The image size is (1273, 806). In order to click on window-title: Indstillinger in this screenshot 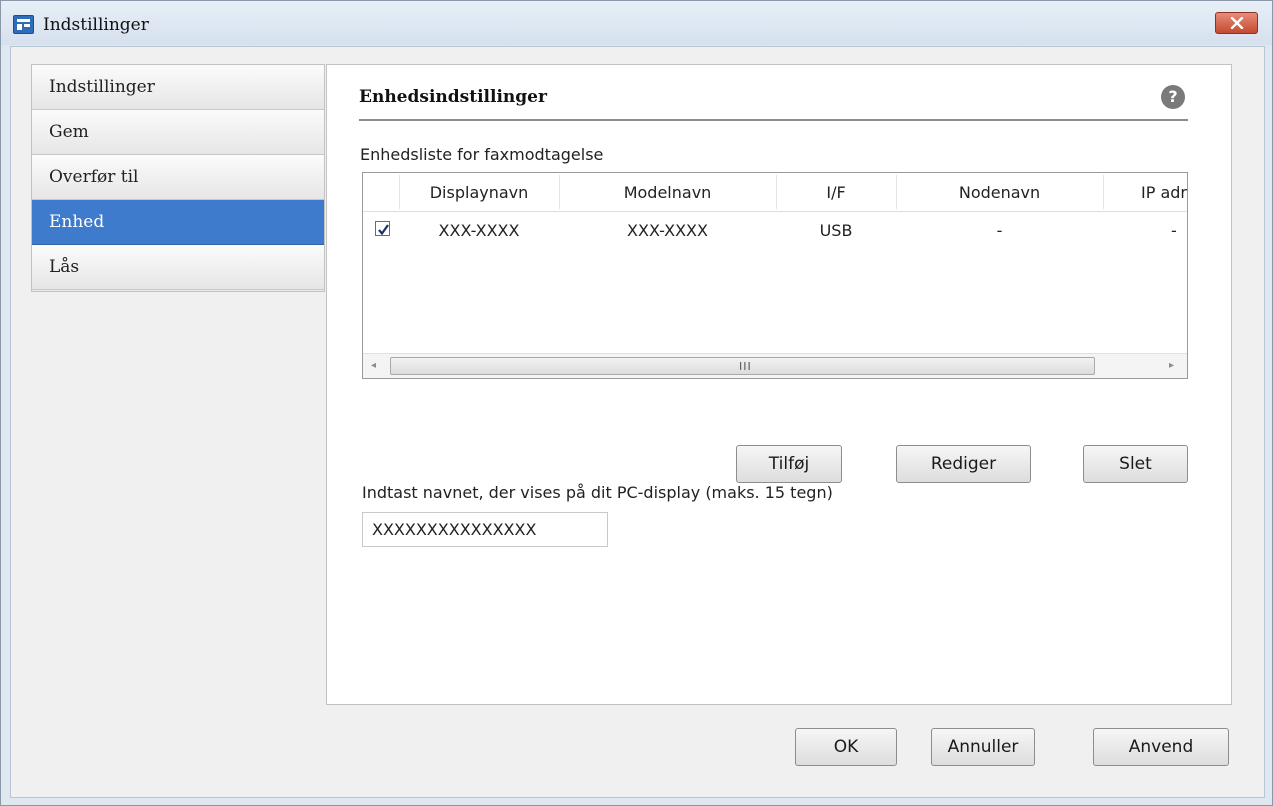, I will do `click(96, 25)`.